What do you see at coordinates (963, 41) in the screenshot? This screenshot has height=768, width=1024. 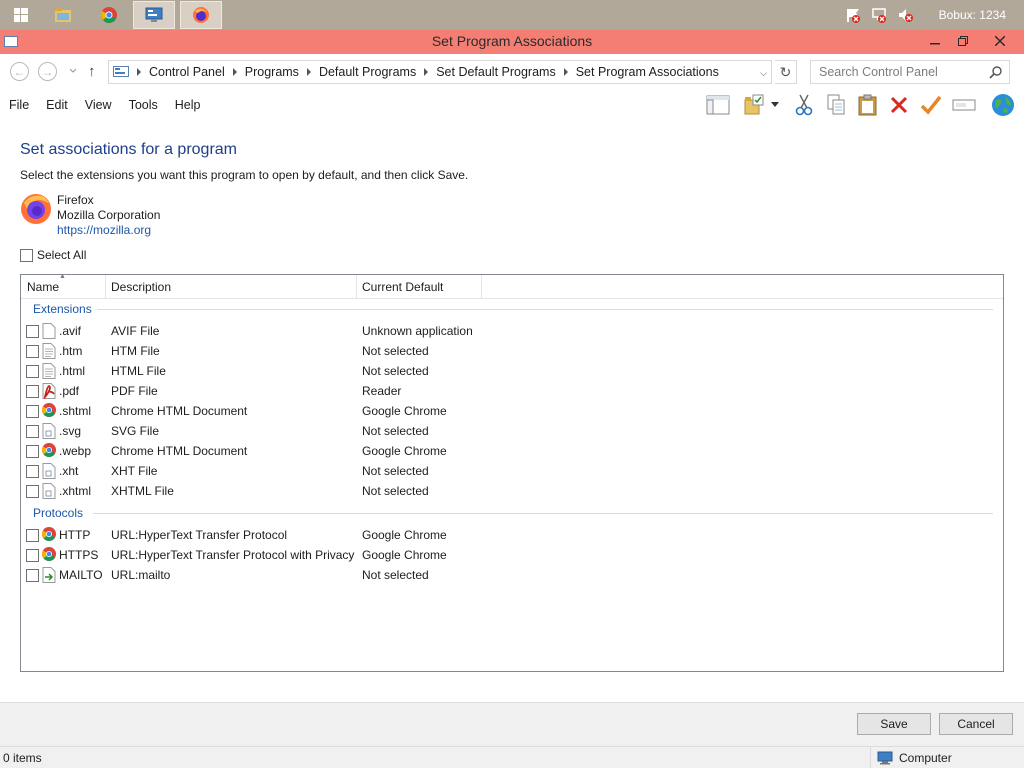 I see `restore-button` at bounding box center [963, 41].